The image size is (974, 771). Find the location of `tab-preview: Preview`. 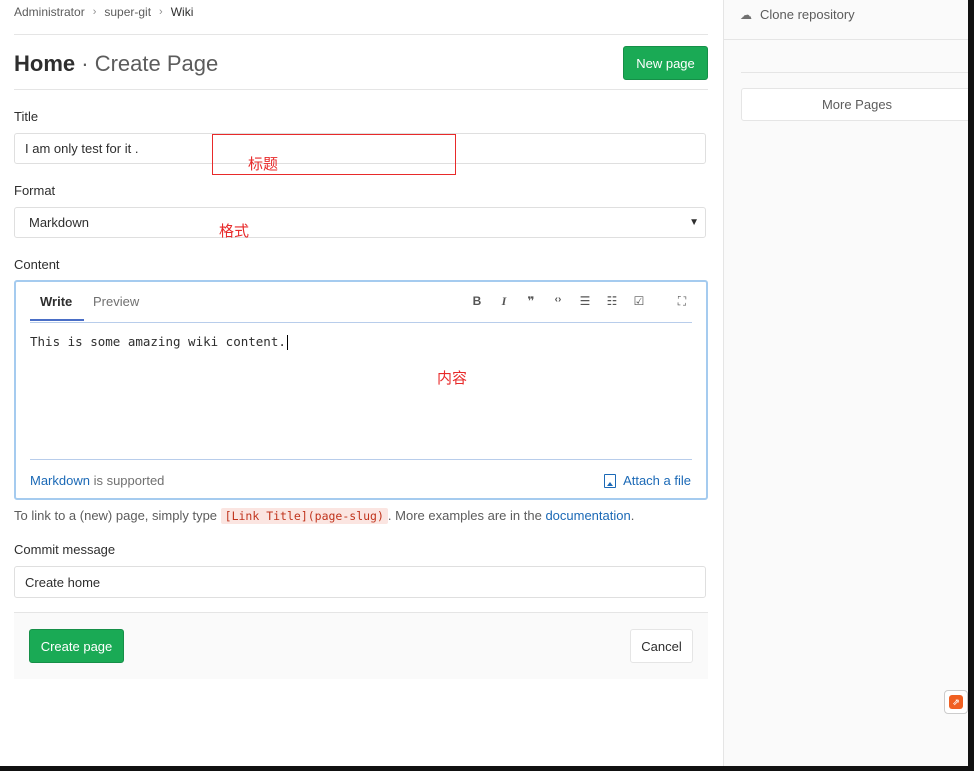

tab-preview: Preview is located at coordinates (116, 301).